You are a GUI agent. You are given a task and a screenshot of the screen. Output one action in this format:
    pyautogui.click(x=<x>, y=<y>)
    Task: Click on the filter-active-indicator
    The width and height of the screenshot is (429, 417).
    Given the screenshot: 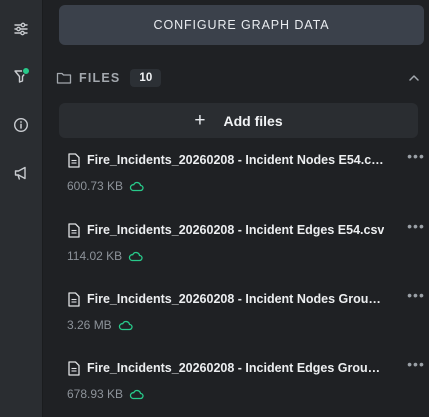 What is the action you would take?
    pyautogui.click(x=26, y=71)
    